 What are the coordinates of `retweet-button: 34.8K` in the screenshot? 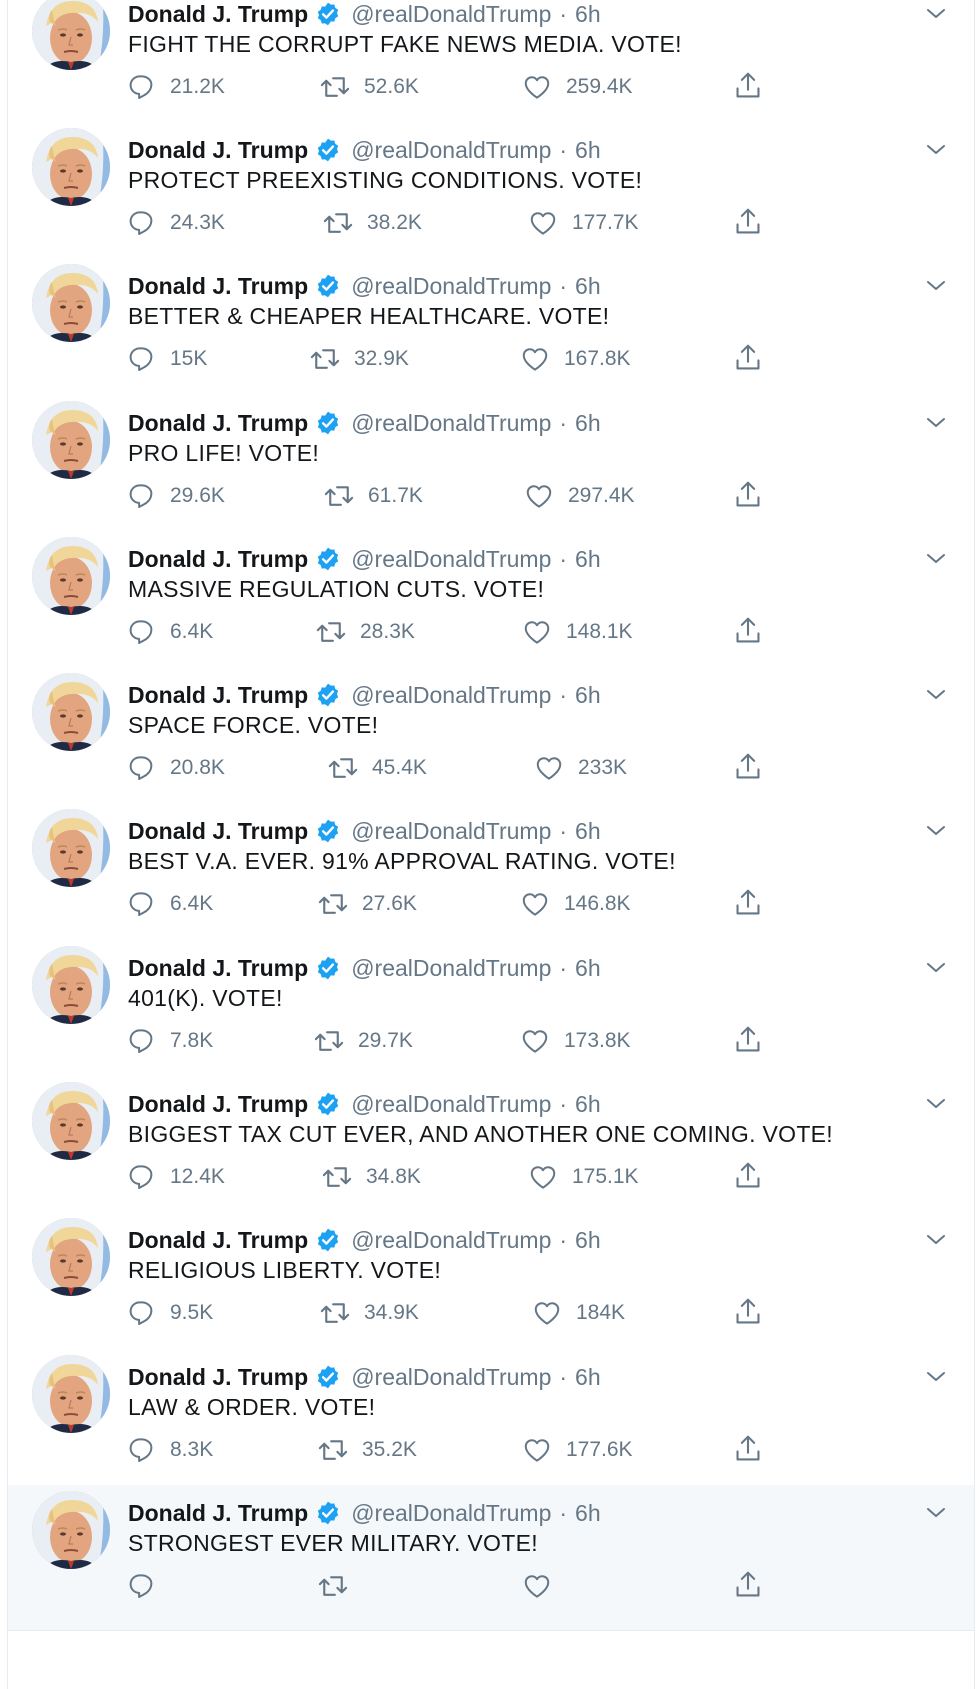 It's located at (371, 1177).